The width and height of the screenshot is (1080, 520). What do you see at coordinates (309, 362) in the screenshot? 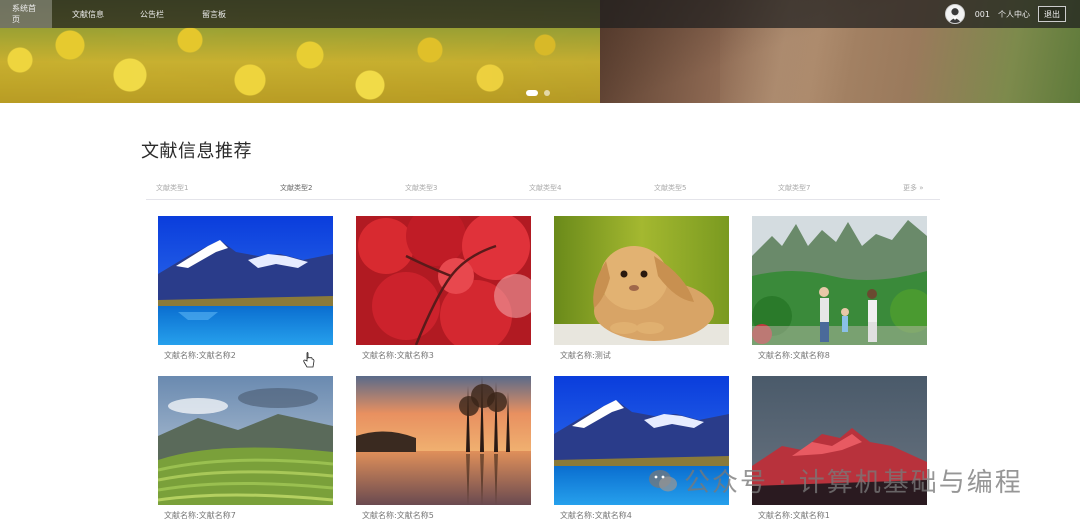
I see `mouse-cursor-icon` at bounding box center [309, 362].